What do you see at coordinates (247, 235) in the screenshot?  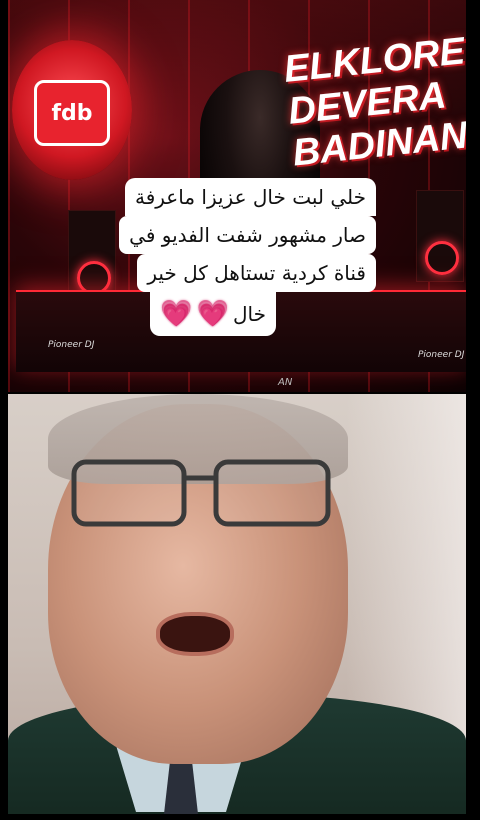 I see `caption-line: صار مشهور شفت الفديو في` at bounding box center [247, 235].